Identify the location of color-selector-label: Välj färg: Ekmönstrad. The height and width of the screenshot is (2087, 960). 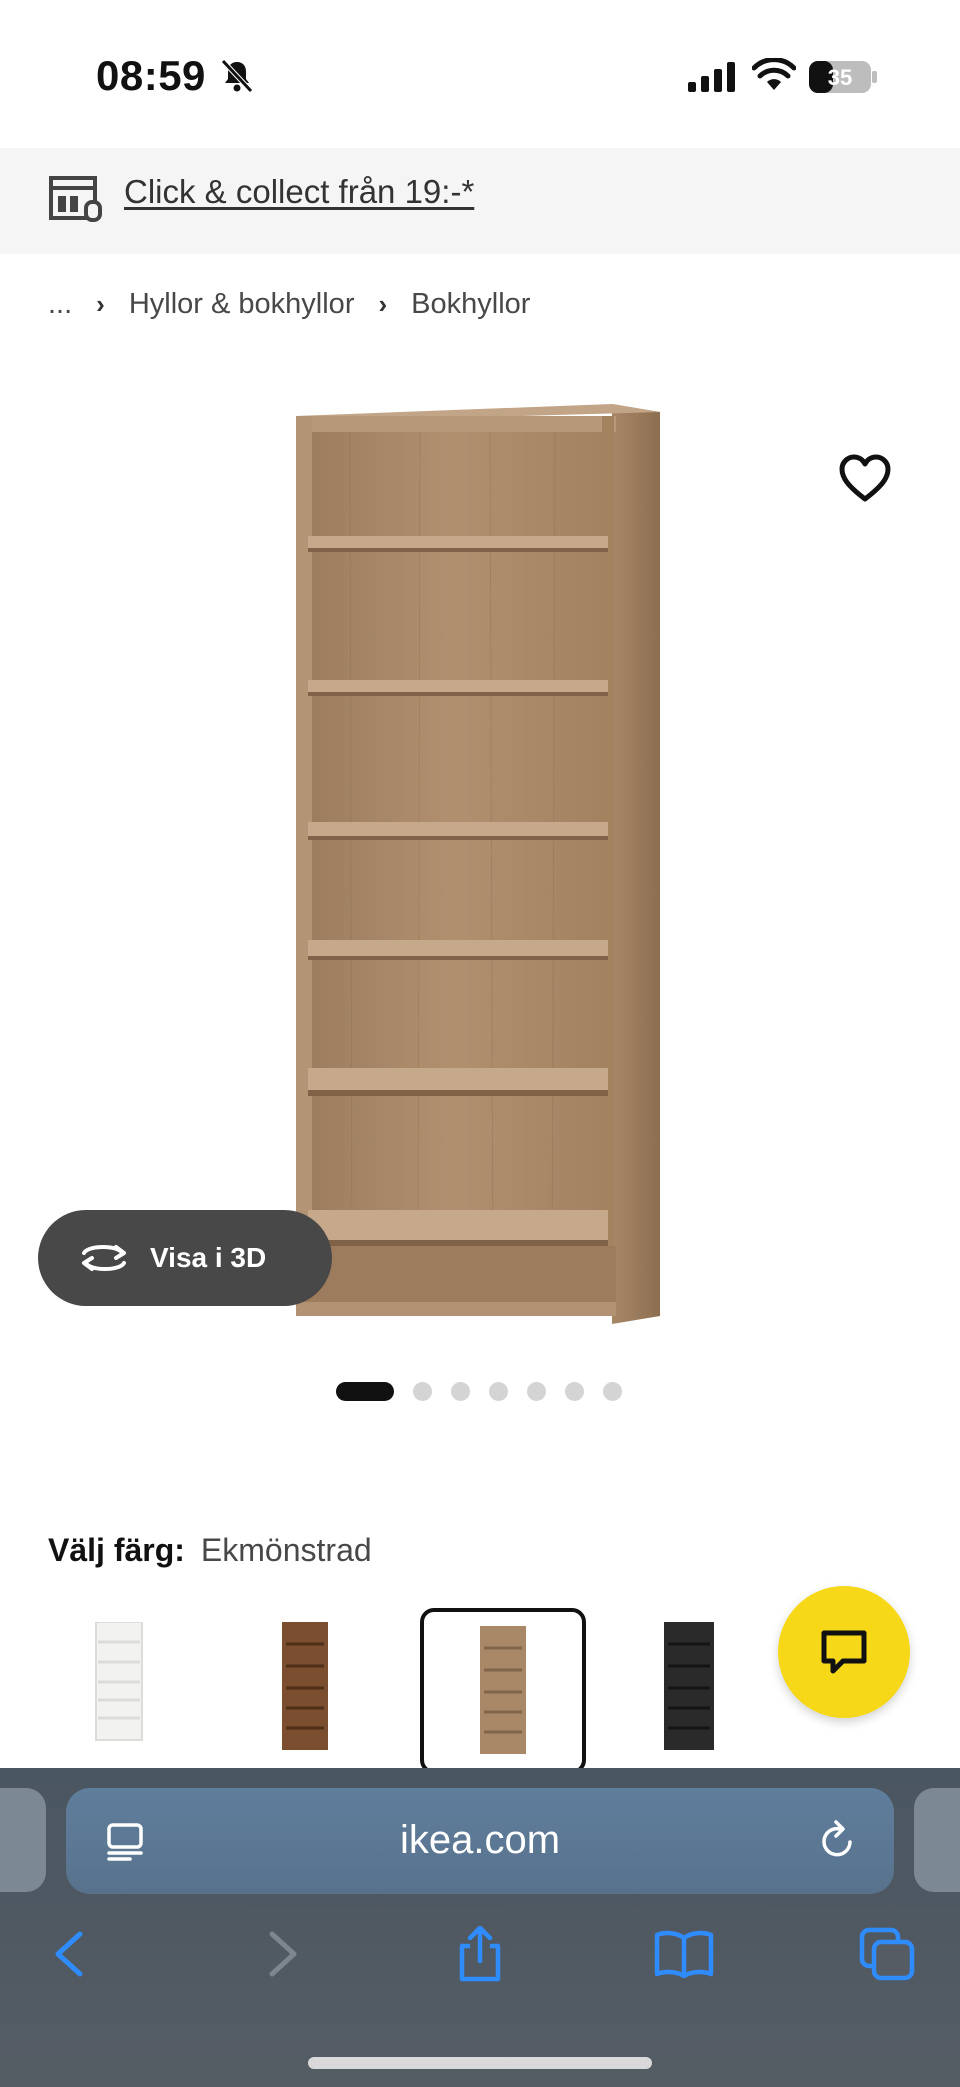
(210, 1550).